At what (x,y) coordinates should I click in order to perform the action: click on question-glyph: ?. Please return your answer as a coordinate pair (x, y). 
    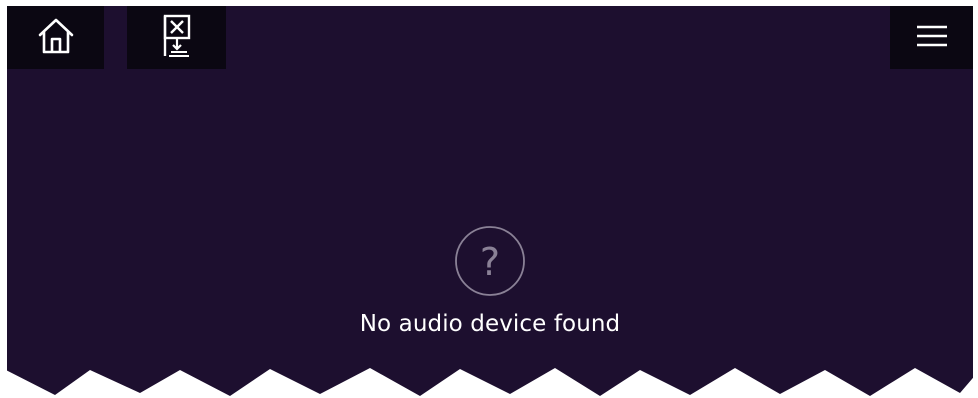
    Looking at the image, I should click on (490, 262).